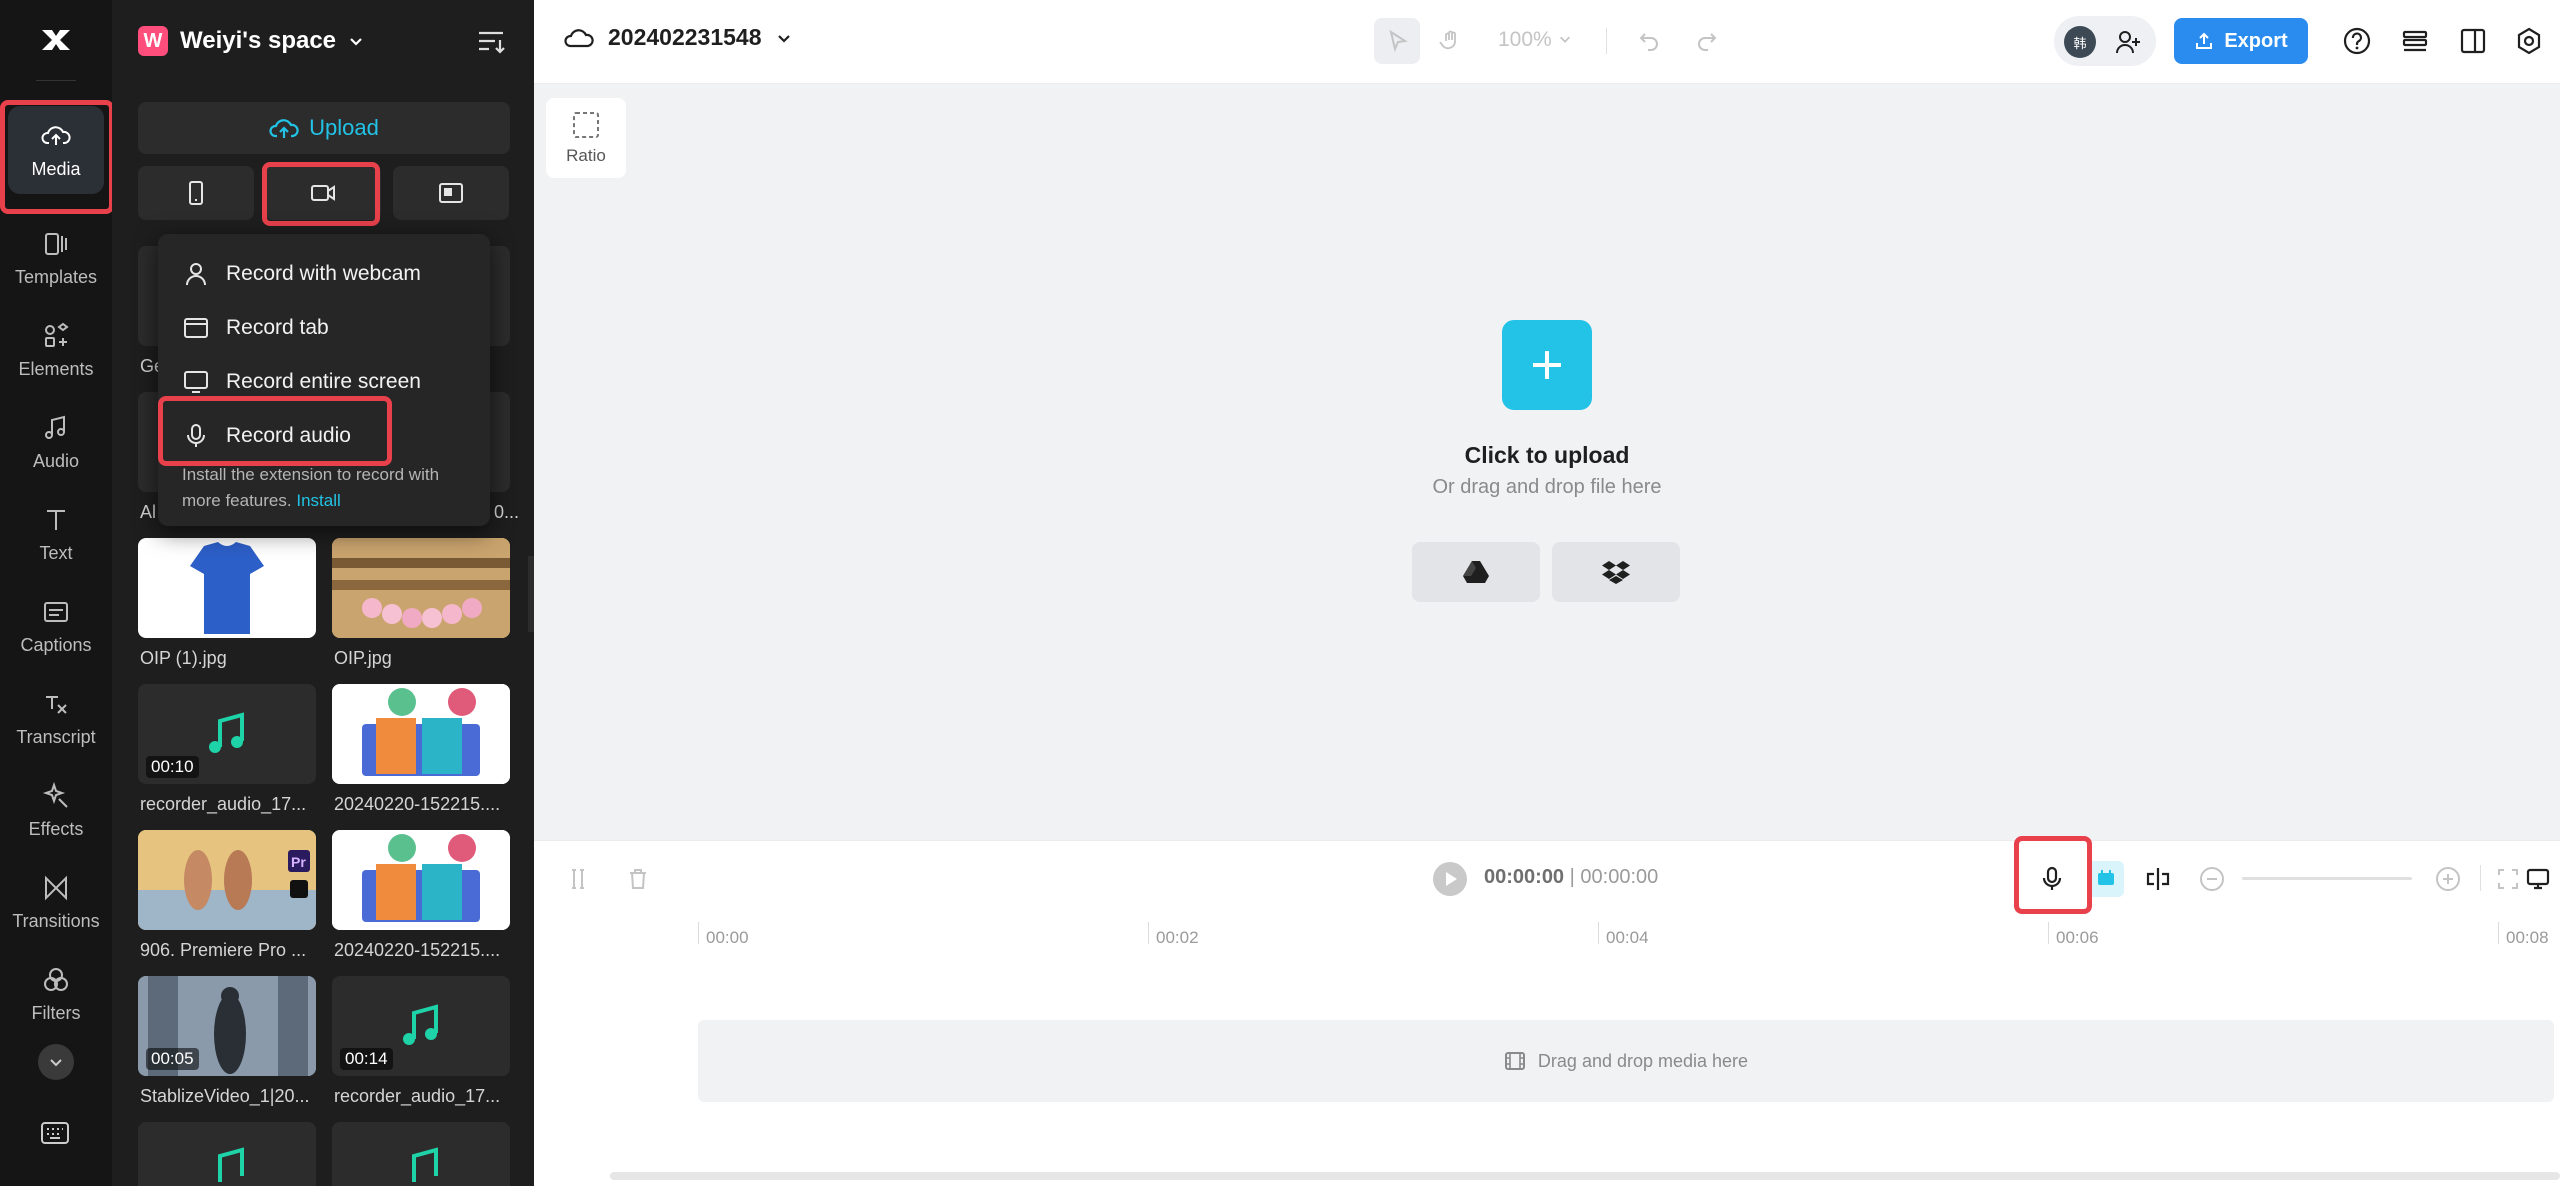 This screenshot has height=1186, width=2560. I want to click on zoom-in-button, so click(2448, 879).